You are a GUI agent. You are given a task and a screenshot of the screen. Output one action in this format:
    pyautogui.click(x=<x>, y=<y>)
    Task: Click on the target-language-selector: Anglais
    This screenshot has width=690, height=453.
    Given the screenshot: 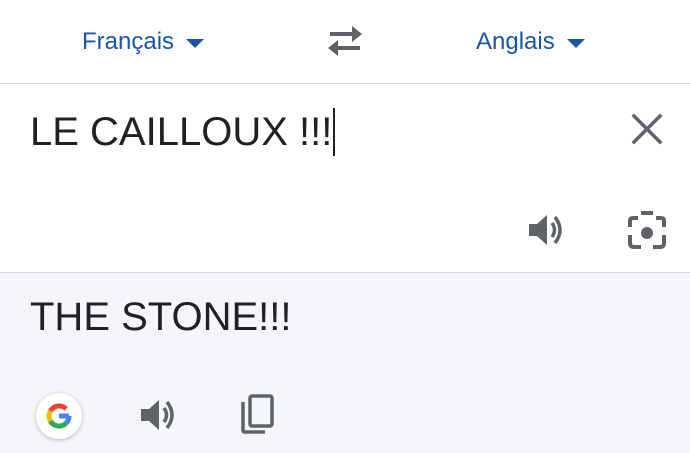 What is the action you would take?
    pyautogui.click(x=530, y=42)
    